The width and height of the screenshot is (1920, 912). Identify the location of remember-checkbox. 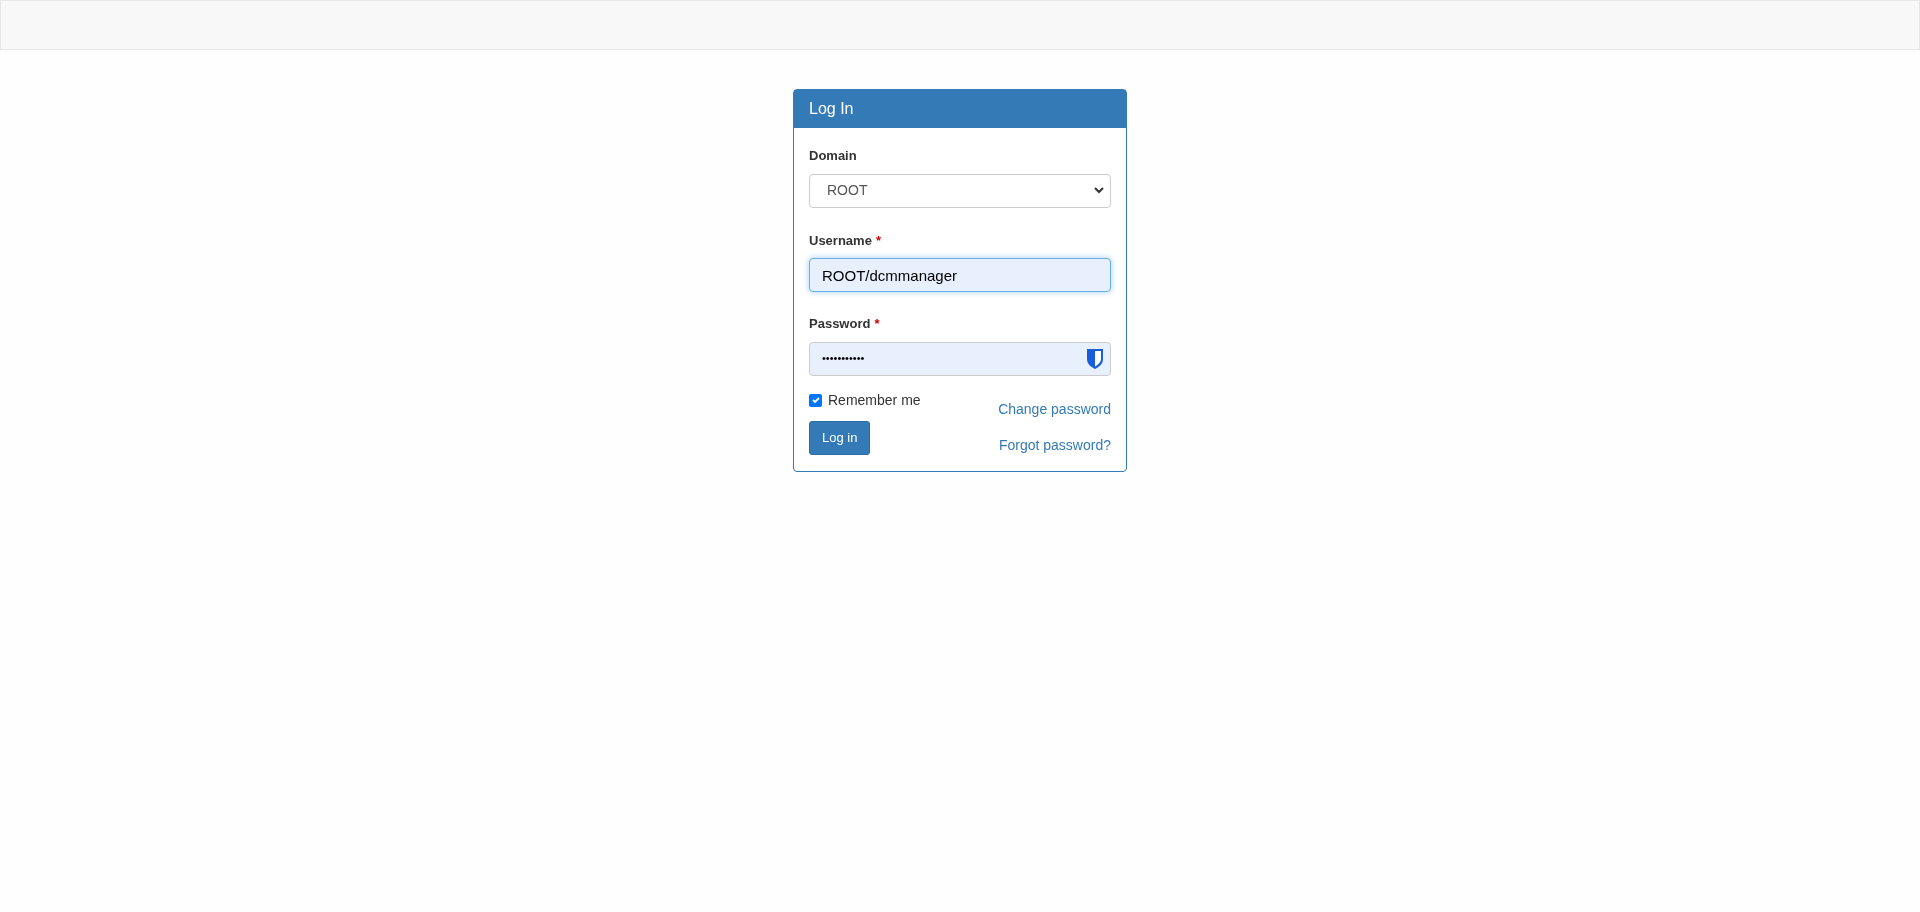
(815, 400).